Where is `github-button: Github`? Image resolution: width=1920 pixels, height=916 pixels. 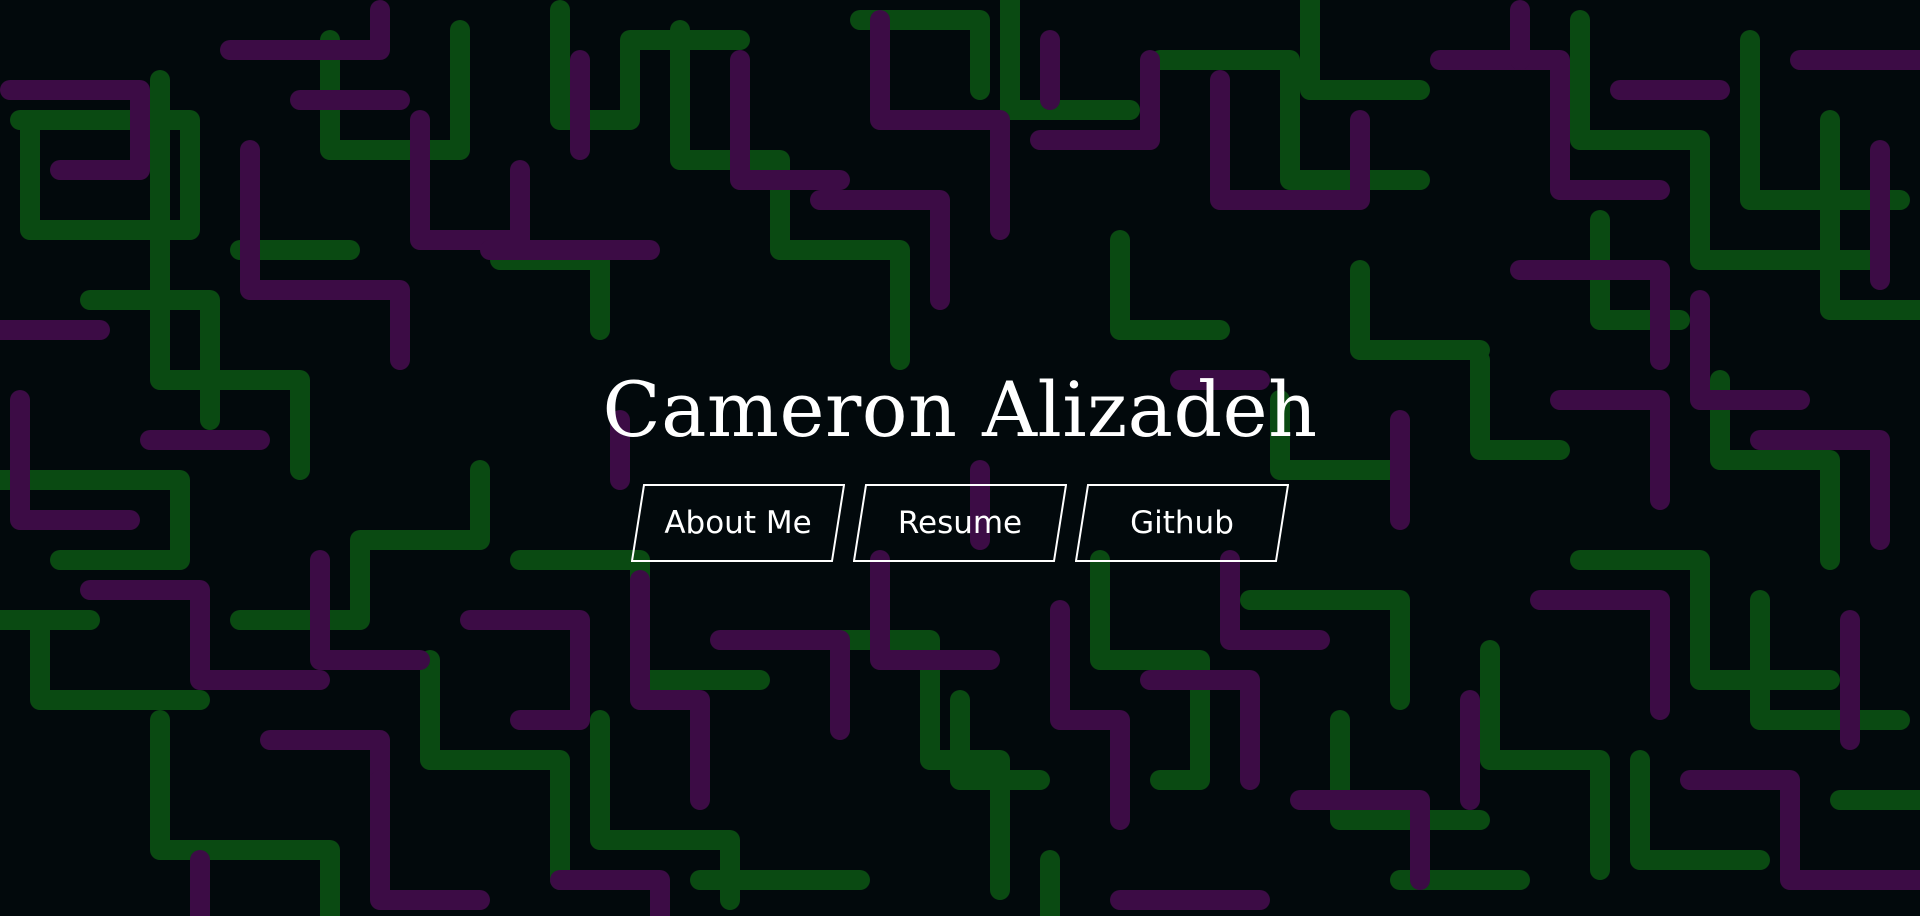
github-button: Github is located at coordinates (1182, 523).